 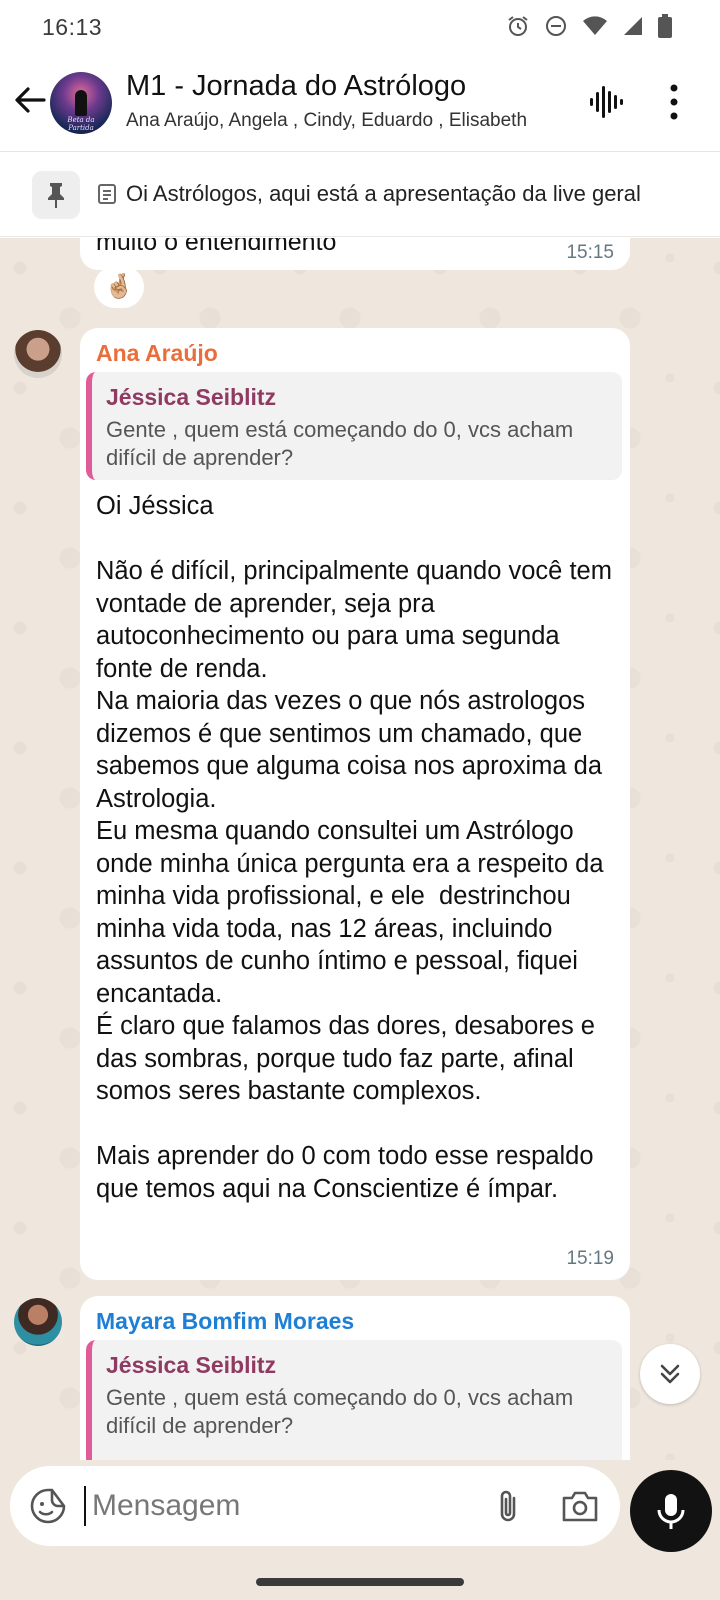 I want to click on paperclip-icon, so click(x=508, y=1506).